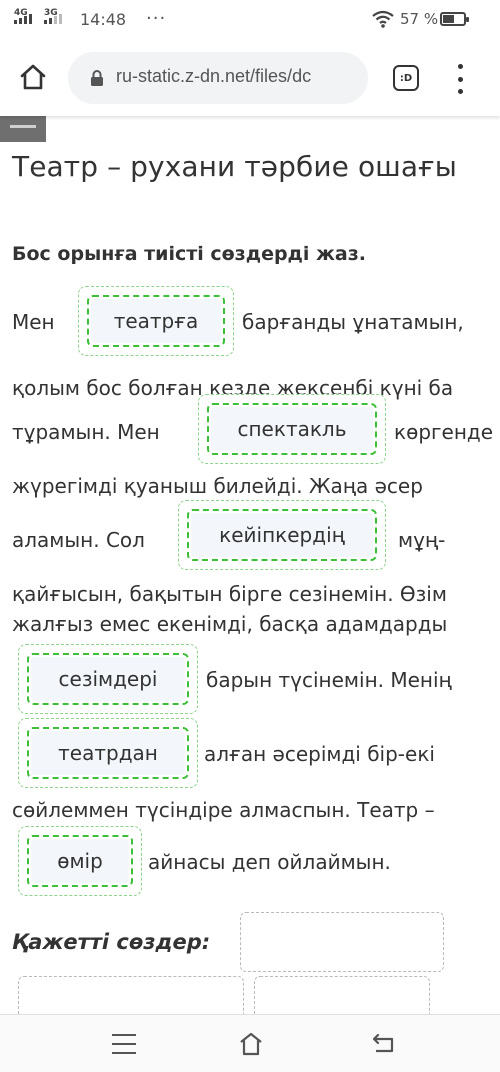 The image size is (500, 1072). I want to click on passage-text: мұң-, so click(422, 540).